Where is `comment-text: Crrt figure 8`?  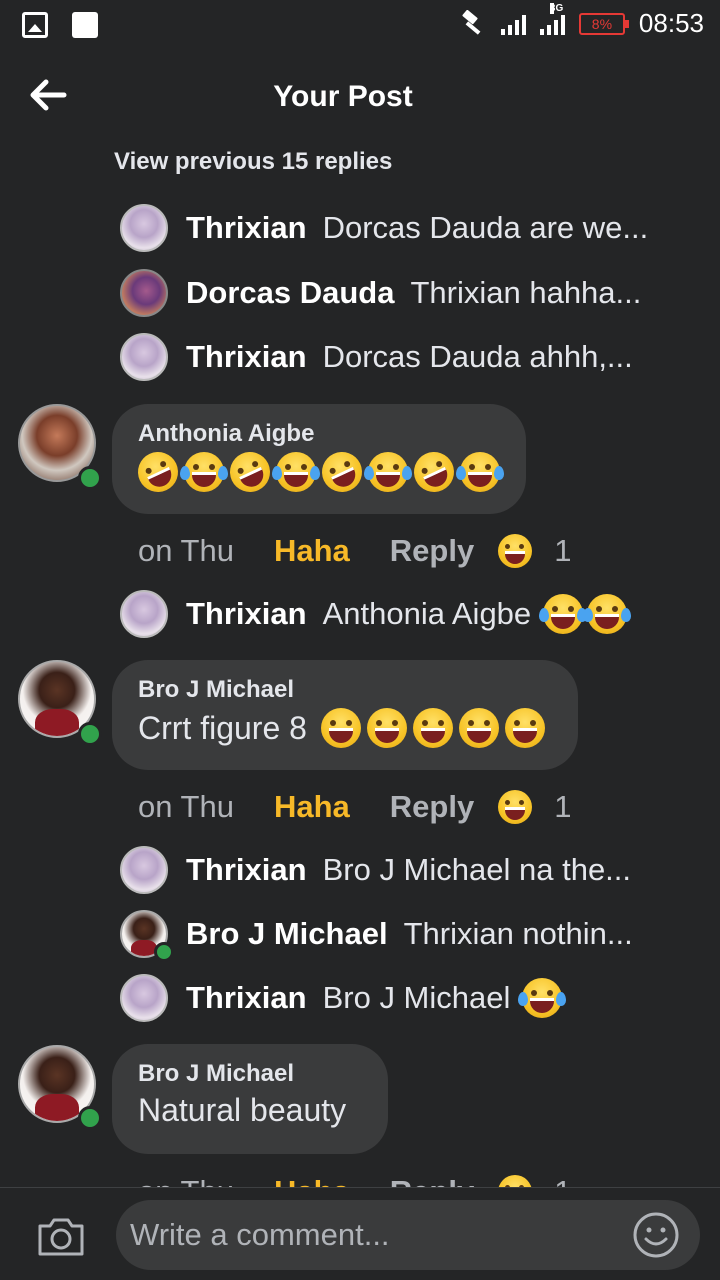
comment-text: Crrt figure 8 is located at coordinates (345, 728).